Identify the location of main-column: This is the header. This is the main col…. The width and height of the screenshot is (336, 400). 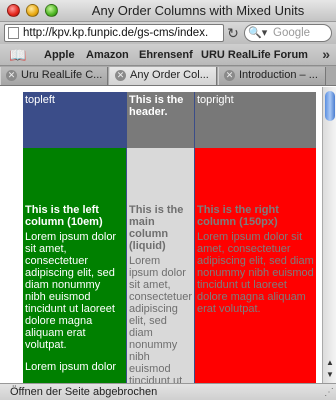
(160, 237).